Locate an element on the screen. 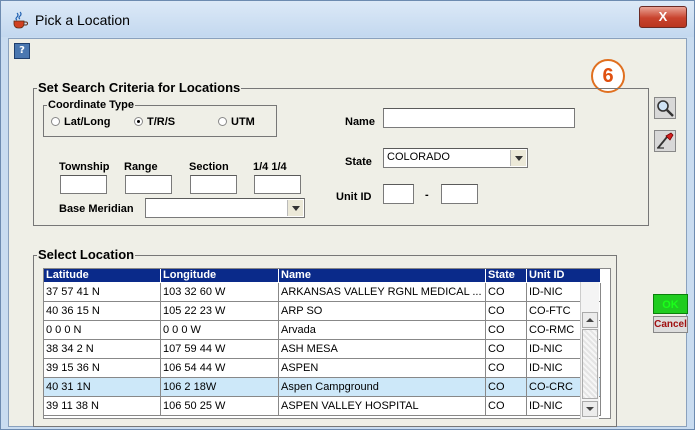 The image size is (695, 430). section-field is located at coordinates (213, 184).